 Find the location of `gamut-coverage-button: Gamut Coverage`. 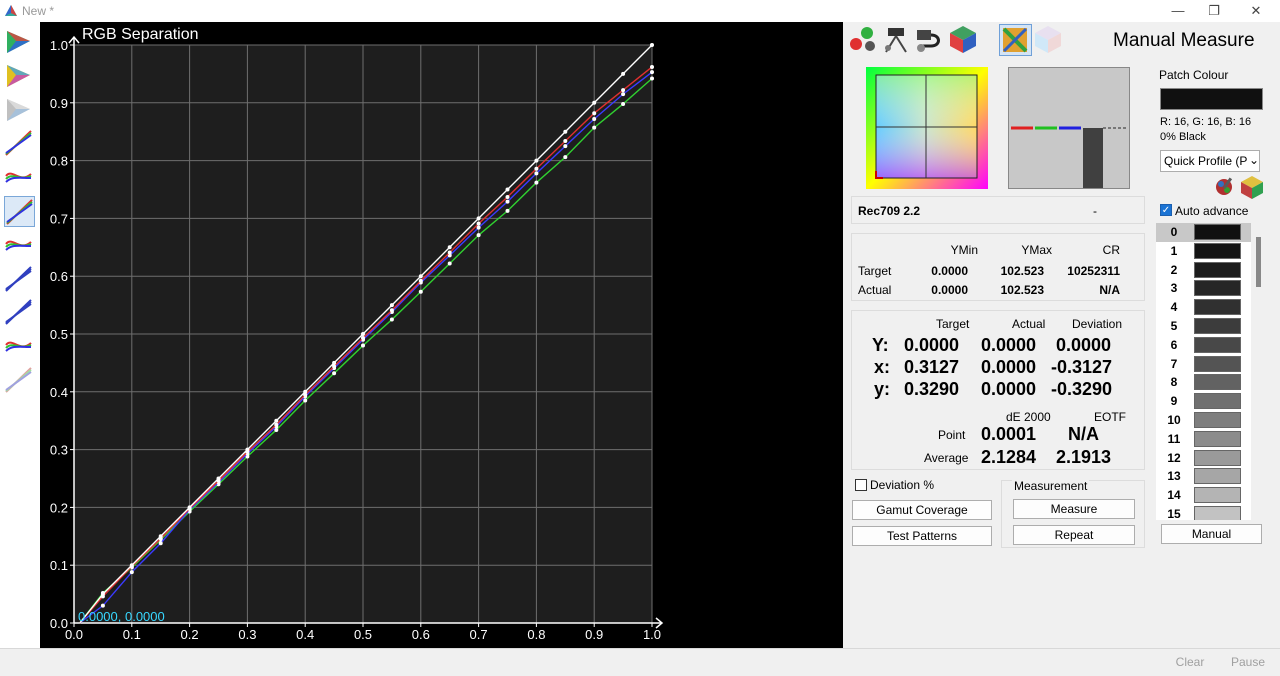

gamut-coverage-button: Gamut Coverage is located at coordinates (922, 510).